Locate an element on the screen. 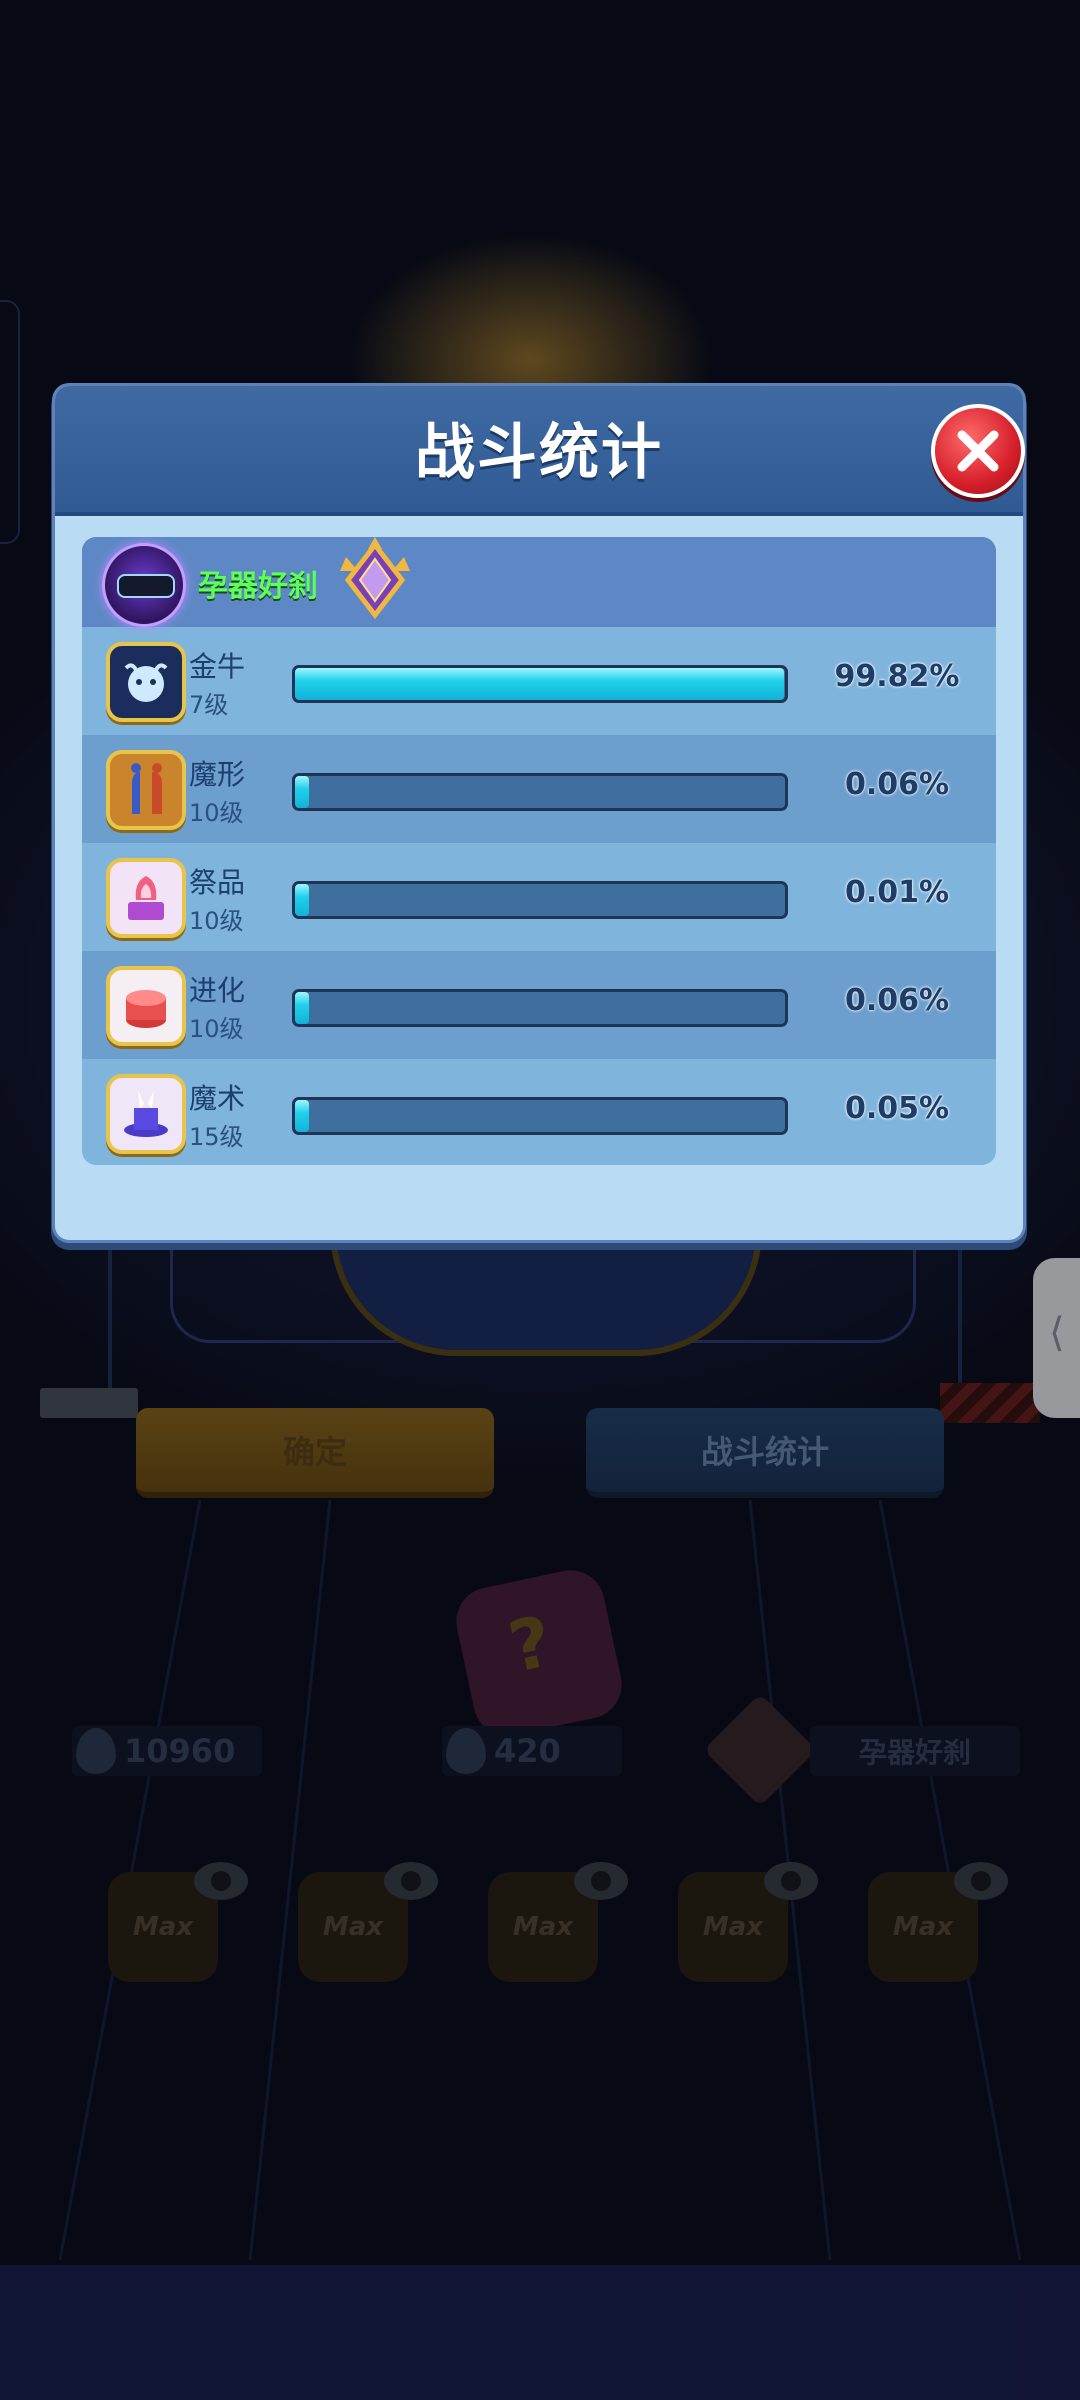 Image resolution: width=1080 pixels, height=2400 pixels. player-avatar is located at coordinates (144, 585).